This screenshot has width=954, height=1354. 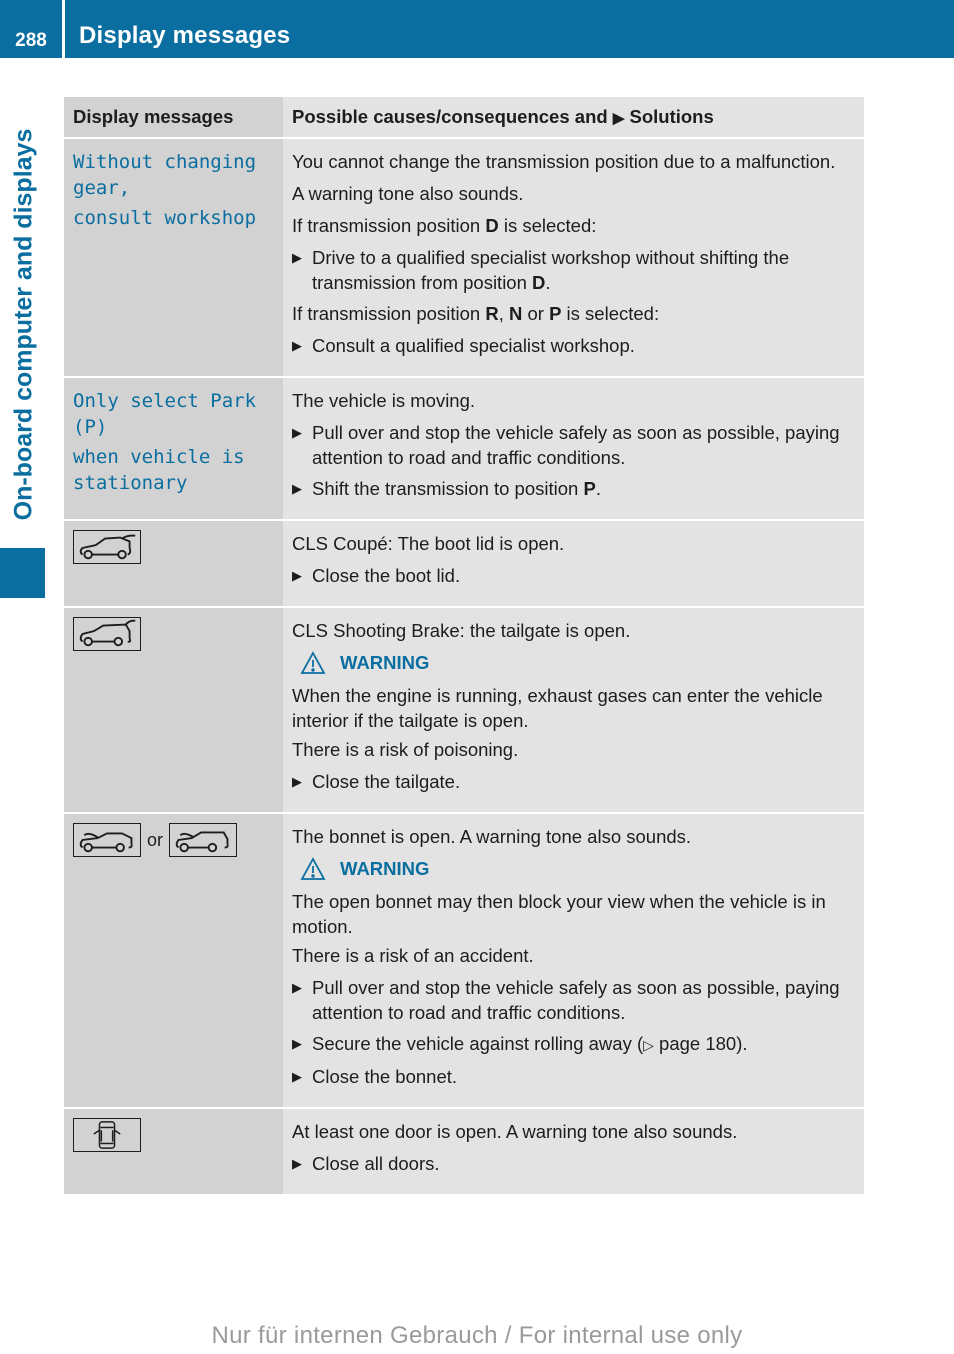 I want to click on solution-step: ▶ Close all doors., so click(x=574, y=1163).